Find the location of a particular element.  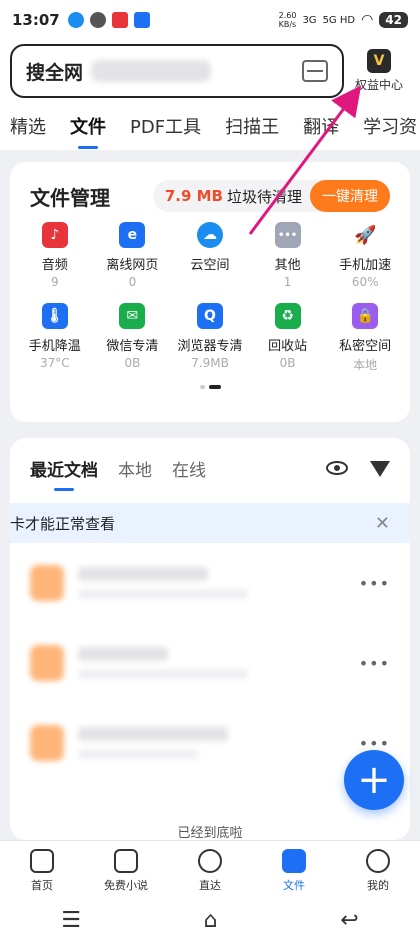

scan-icon is located at coordinates (315, 71).